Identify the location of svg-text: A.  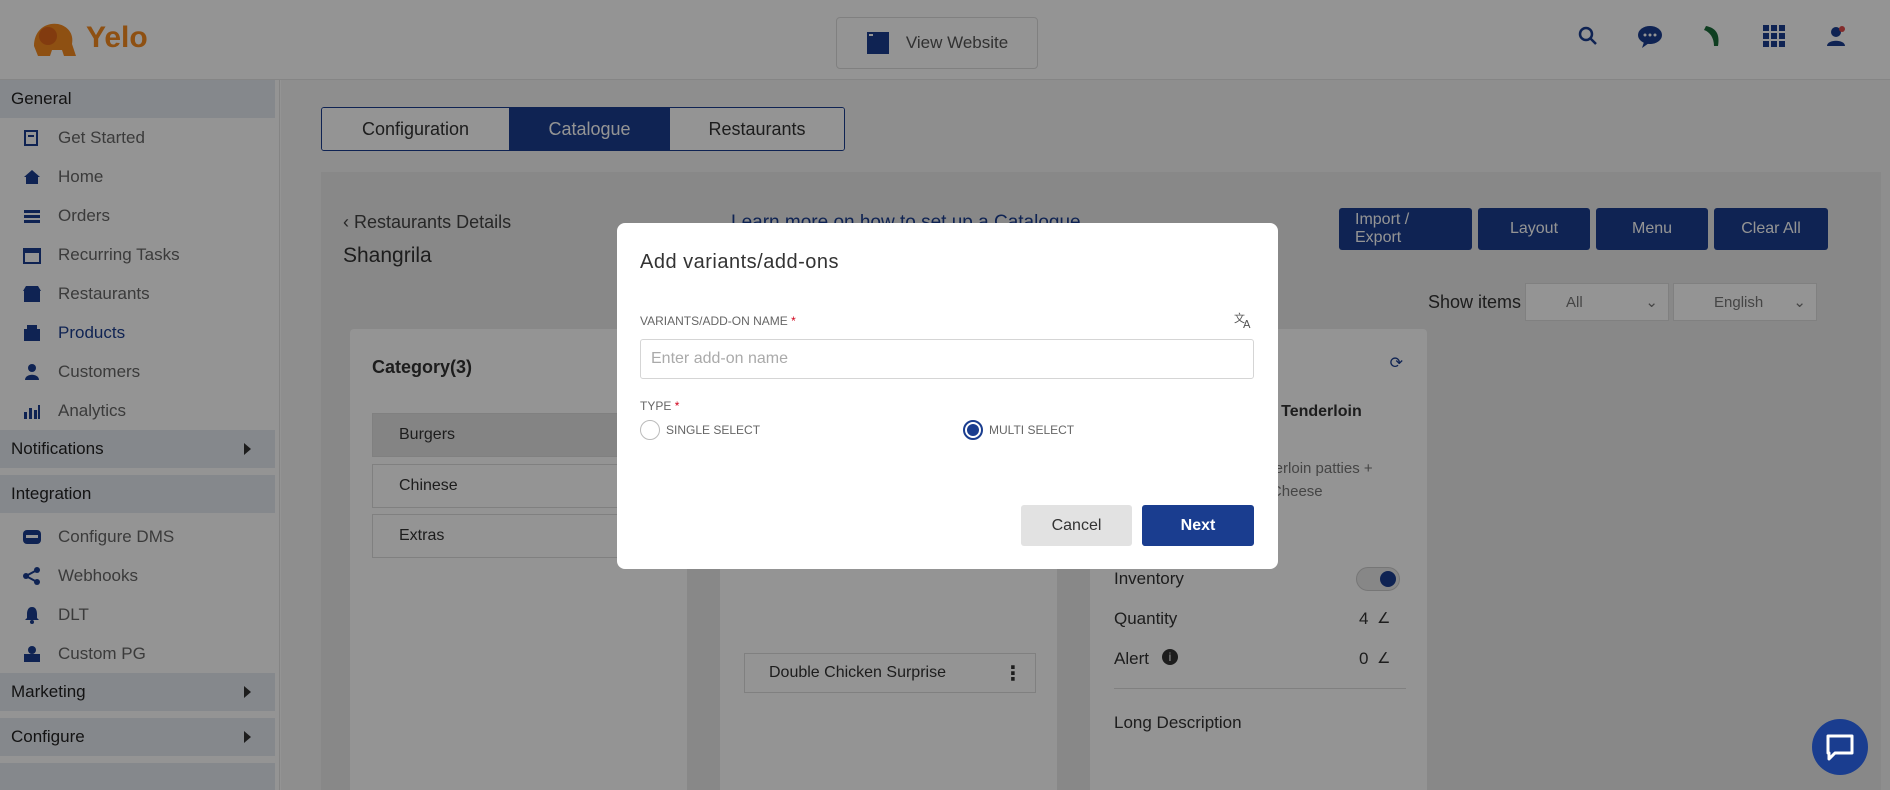
(1247, 323).